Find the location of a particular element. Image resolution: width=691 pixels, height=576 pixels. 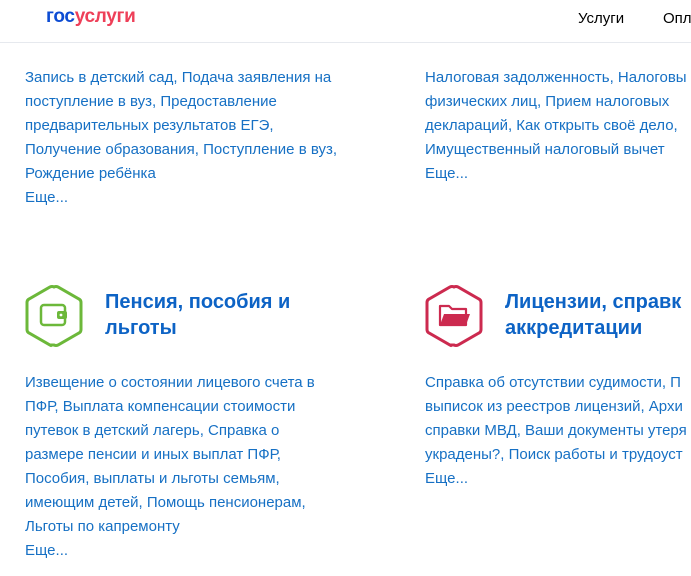

category-pension-title: Пенсия, пособия и льготы is located at coordinates (235, 315).